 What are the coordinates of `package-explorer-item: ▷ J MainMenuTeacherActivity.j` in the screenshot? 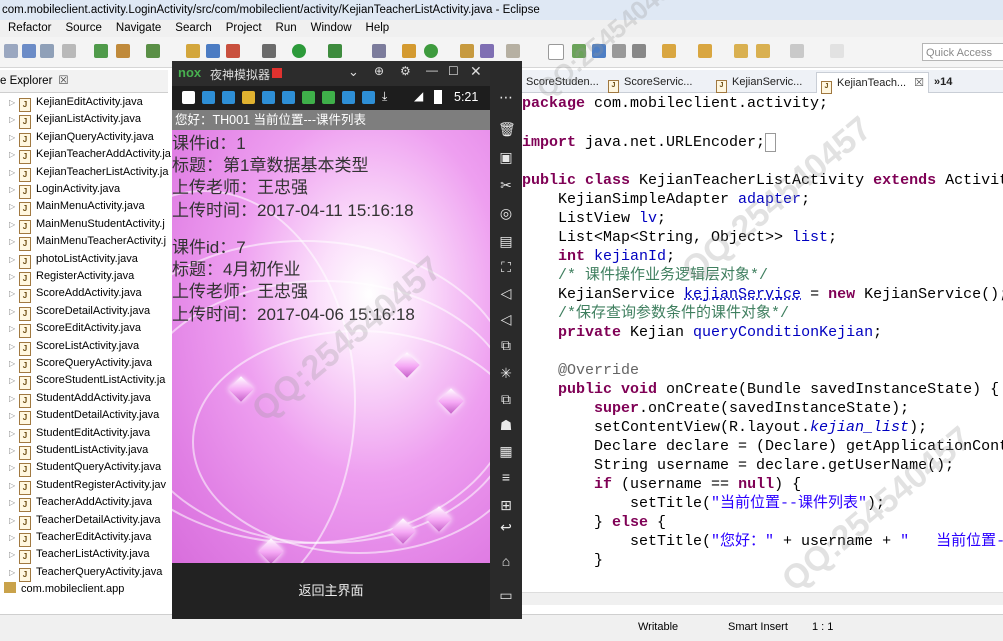 It's located at (83, 242).